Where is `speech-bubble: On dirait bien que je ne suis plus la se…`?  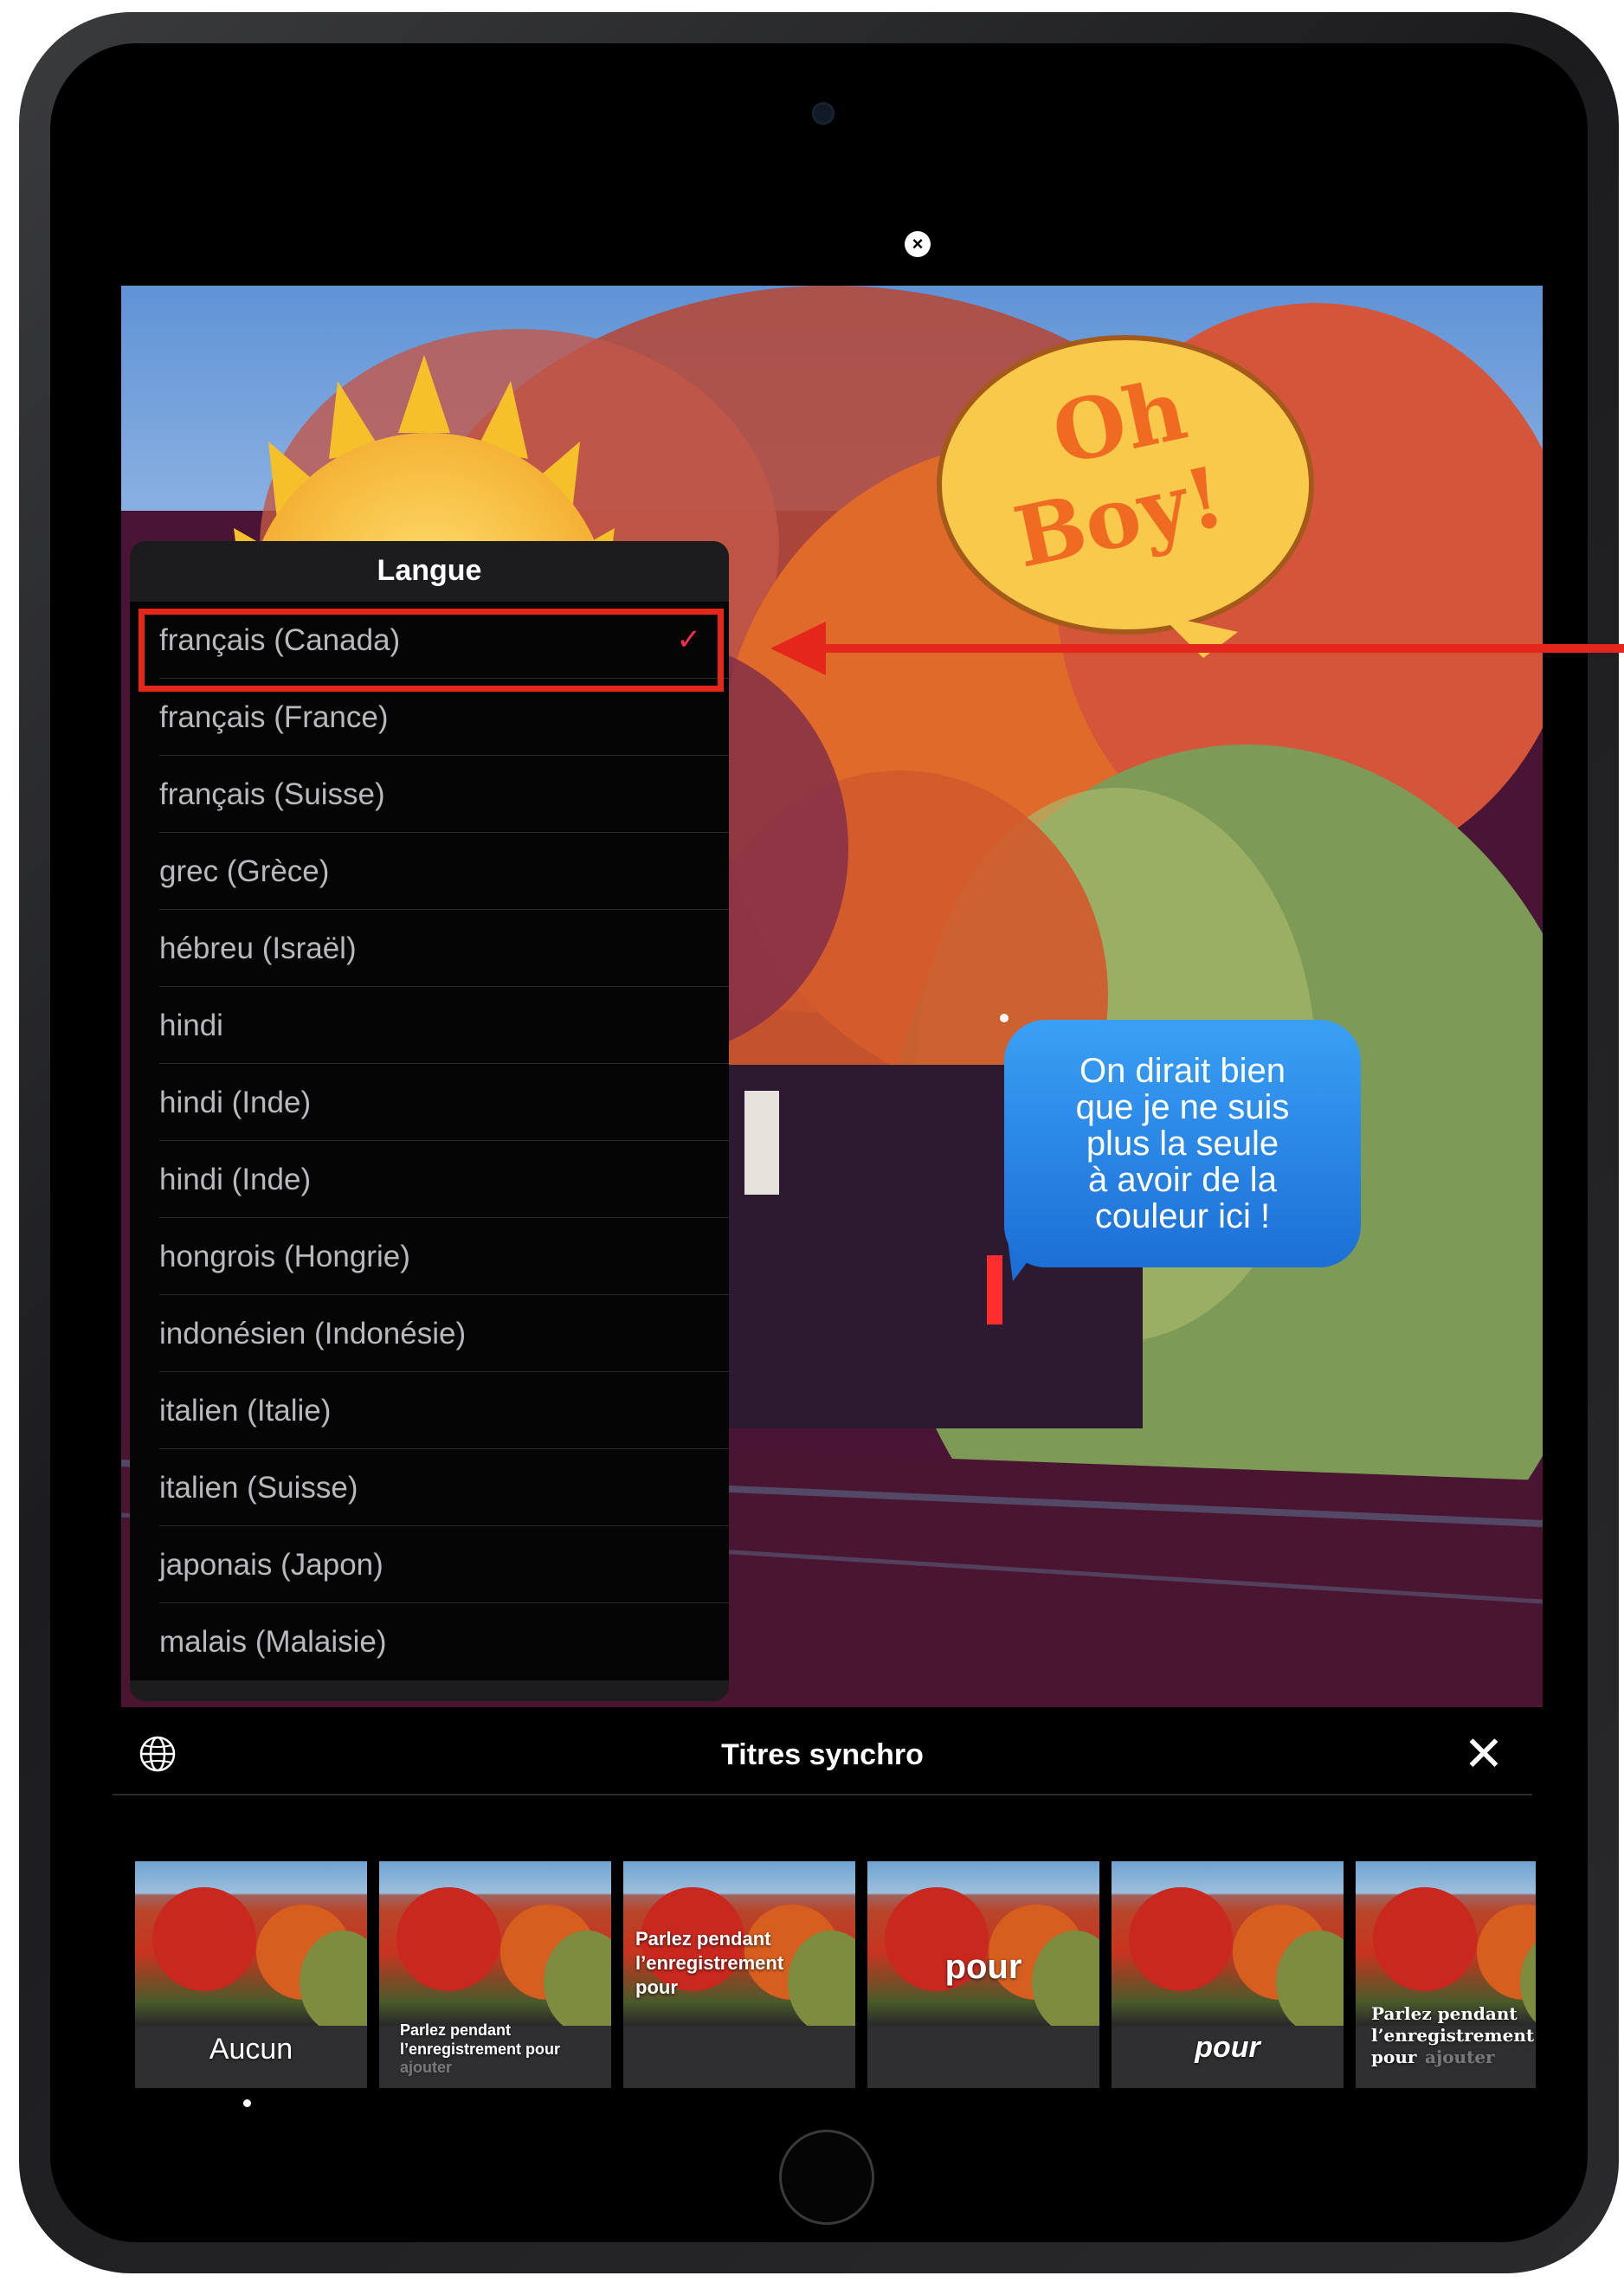
speech-bubble: On dirait bien que je ne suis plus la se… is located at coordinates (1182, 1143).